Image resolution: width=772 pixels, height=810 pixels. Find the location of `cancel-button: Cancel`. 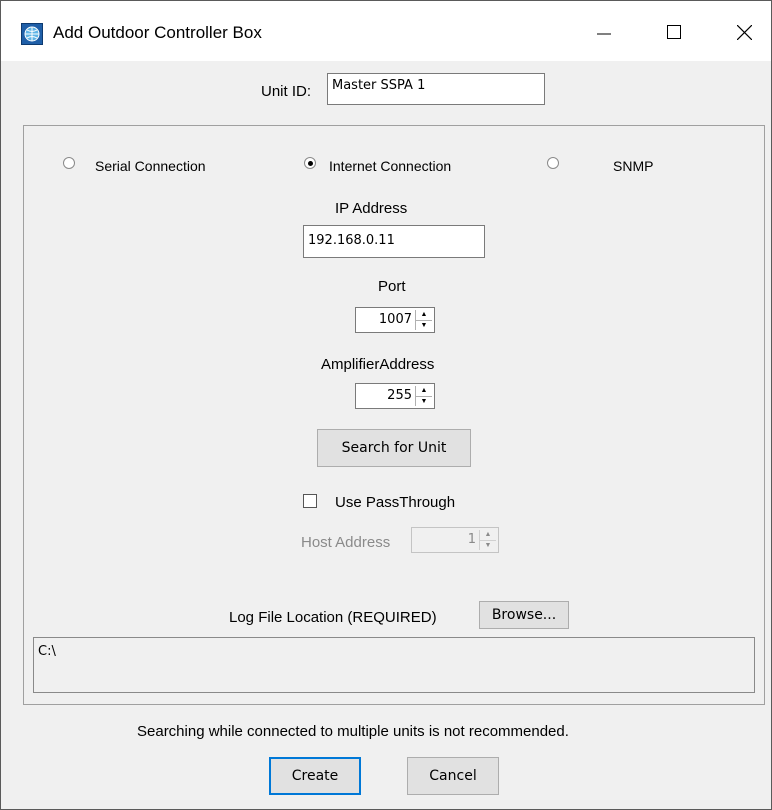

cancel-button: Cancel is located at coordinates (453, 776).